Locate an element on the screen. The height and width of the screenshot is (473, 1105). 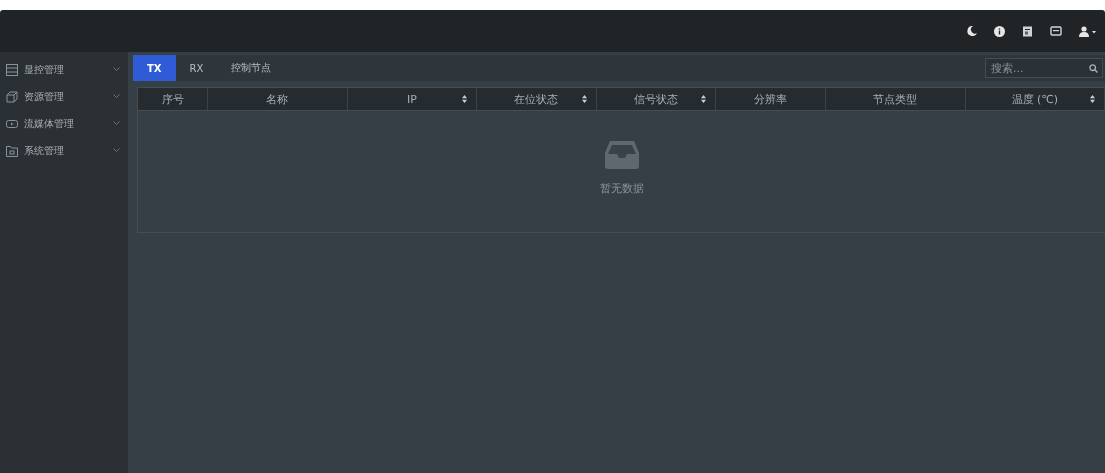
tab: TX is located at coordinates (154, 68).